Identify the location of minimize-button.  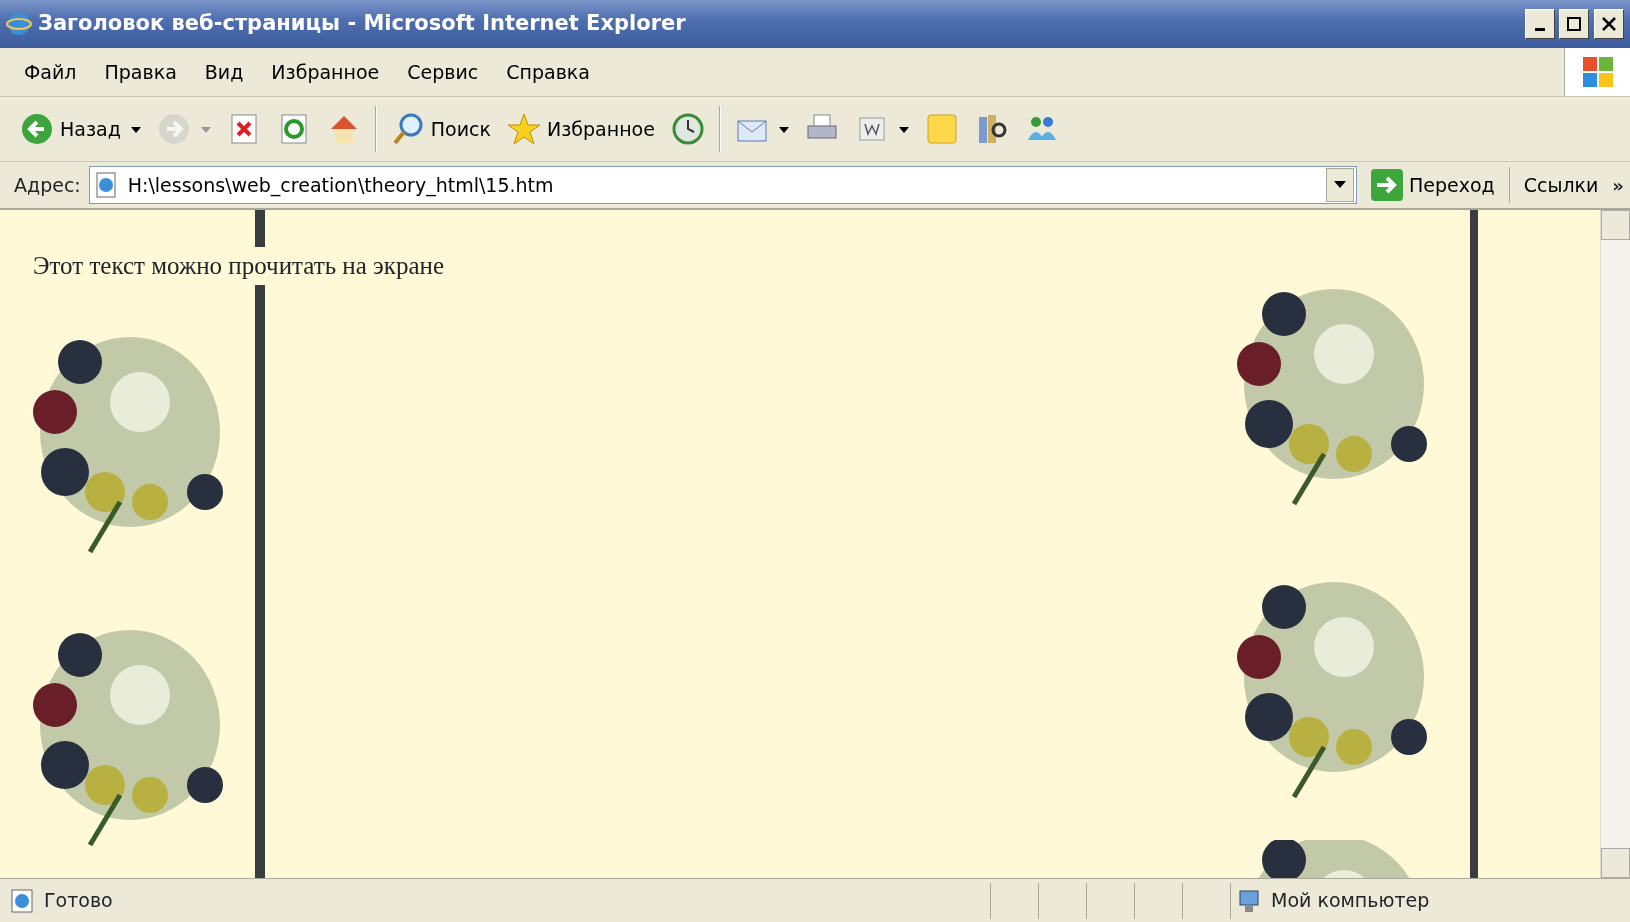
(1539, 24).